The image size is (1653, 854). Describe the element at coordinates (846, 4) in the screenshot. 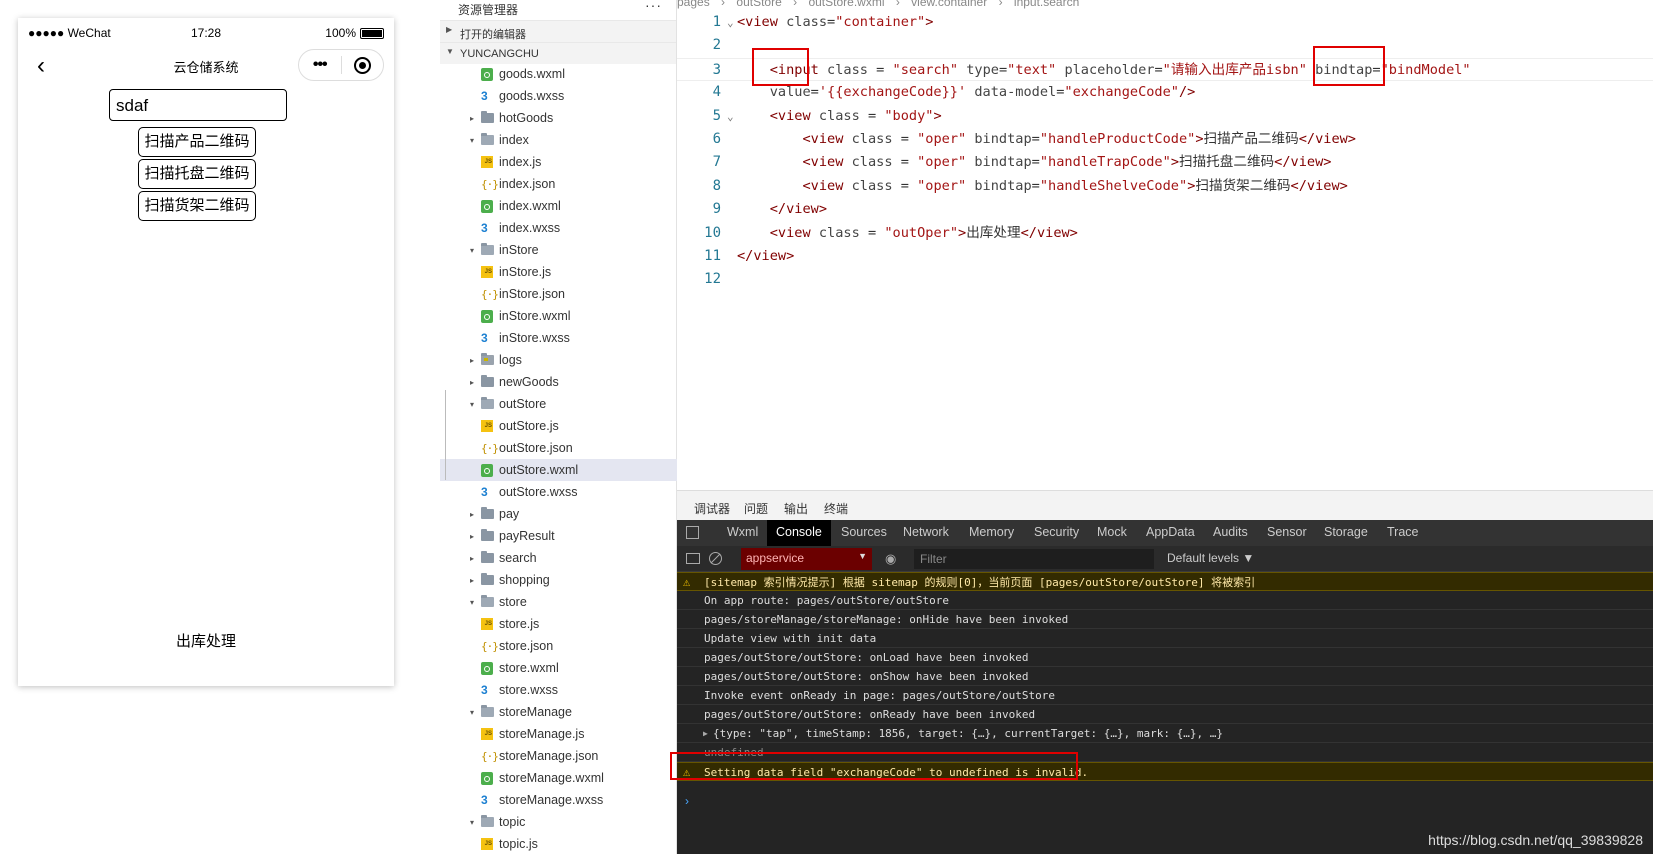

I see `breadcrumb-item: outStore.wxml` at that location.